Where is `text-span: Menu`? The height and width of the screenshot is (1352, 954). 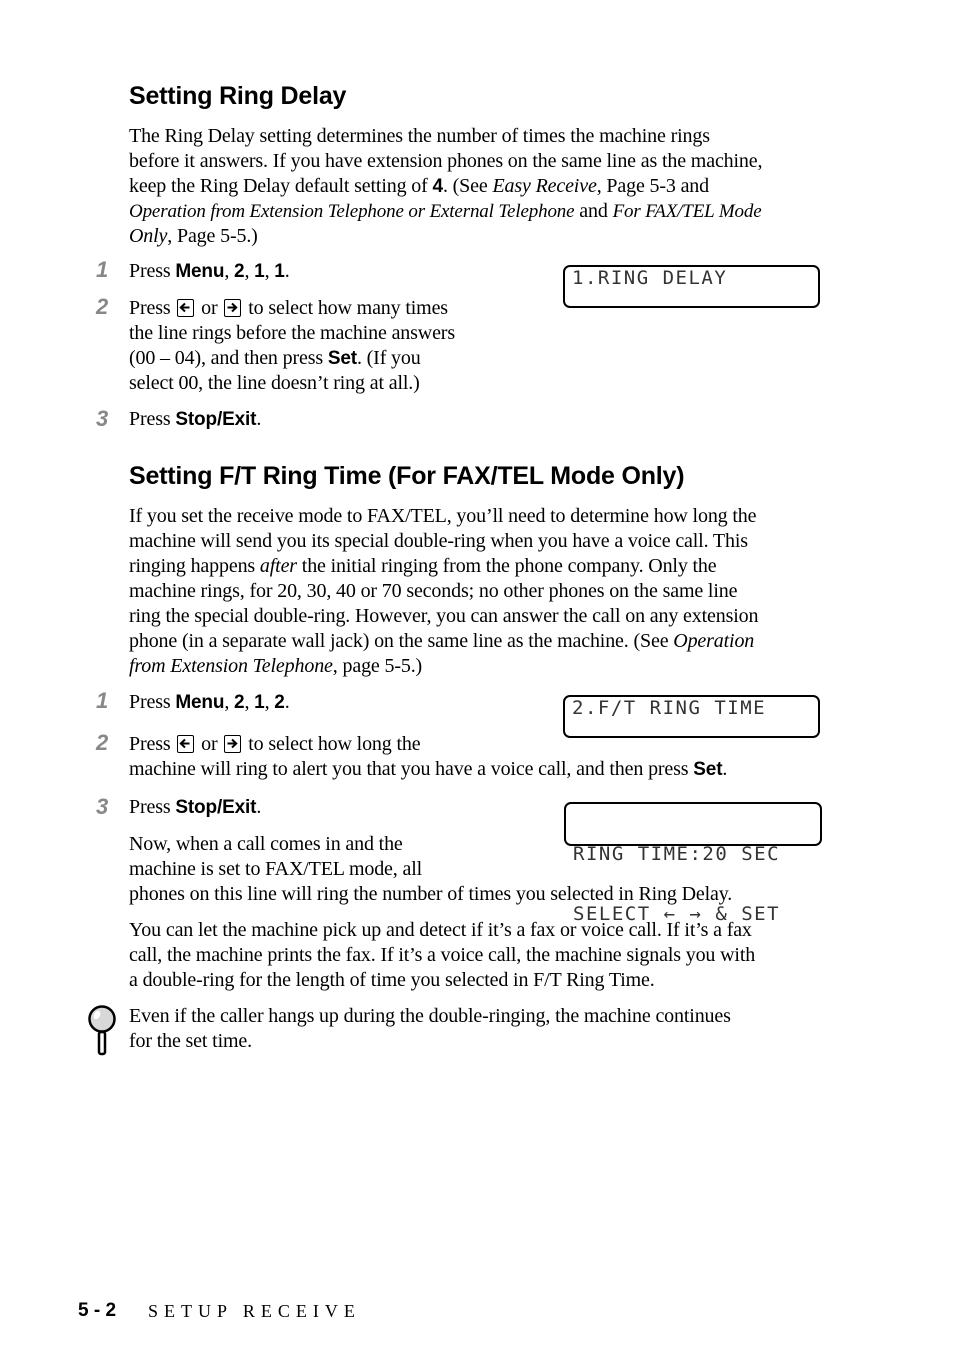
text-span: Menu is located at coordinates (200, 702).